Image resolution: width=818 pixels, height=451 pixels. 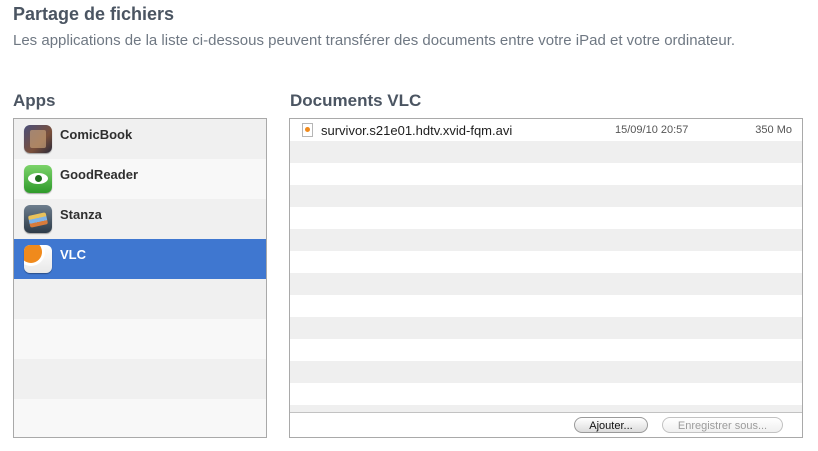 What do you see at coordinates (38, 179) in the screenshot?
I see `goodreader-app-icon` at bounding box center [38, 179].